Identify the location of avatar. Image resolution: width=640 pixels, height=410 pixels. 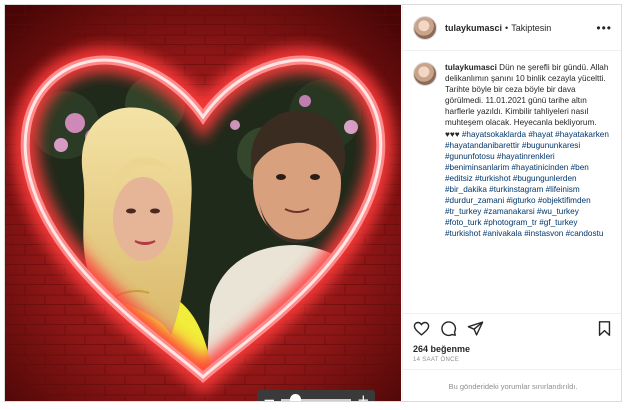
(425, 27).